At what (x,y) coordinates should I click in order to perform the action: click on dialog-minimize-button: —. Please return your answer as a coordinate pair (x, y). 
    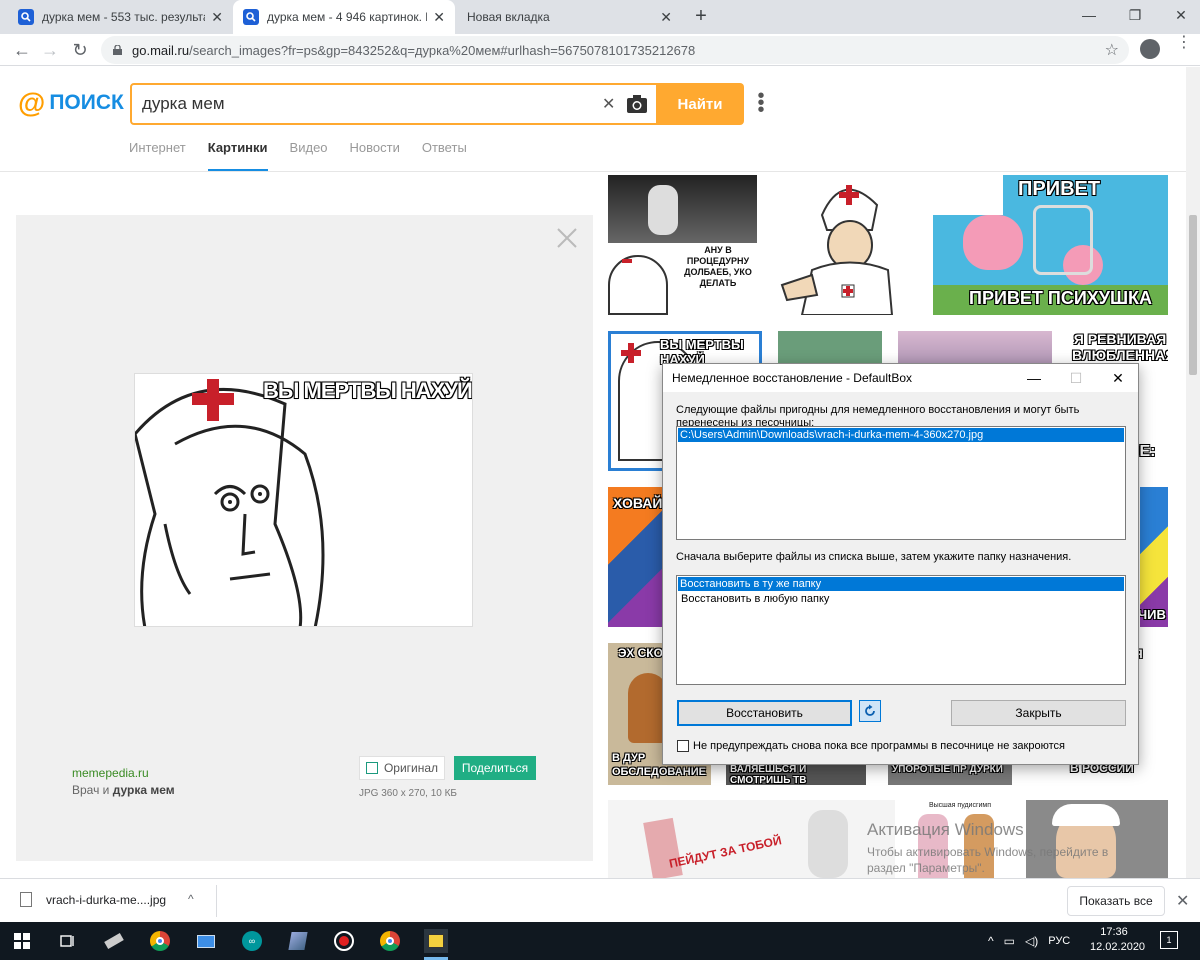
    Looking at the image, I should click on (1034, 378).